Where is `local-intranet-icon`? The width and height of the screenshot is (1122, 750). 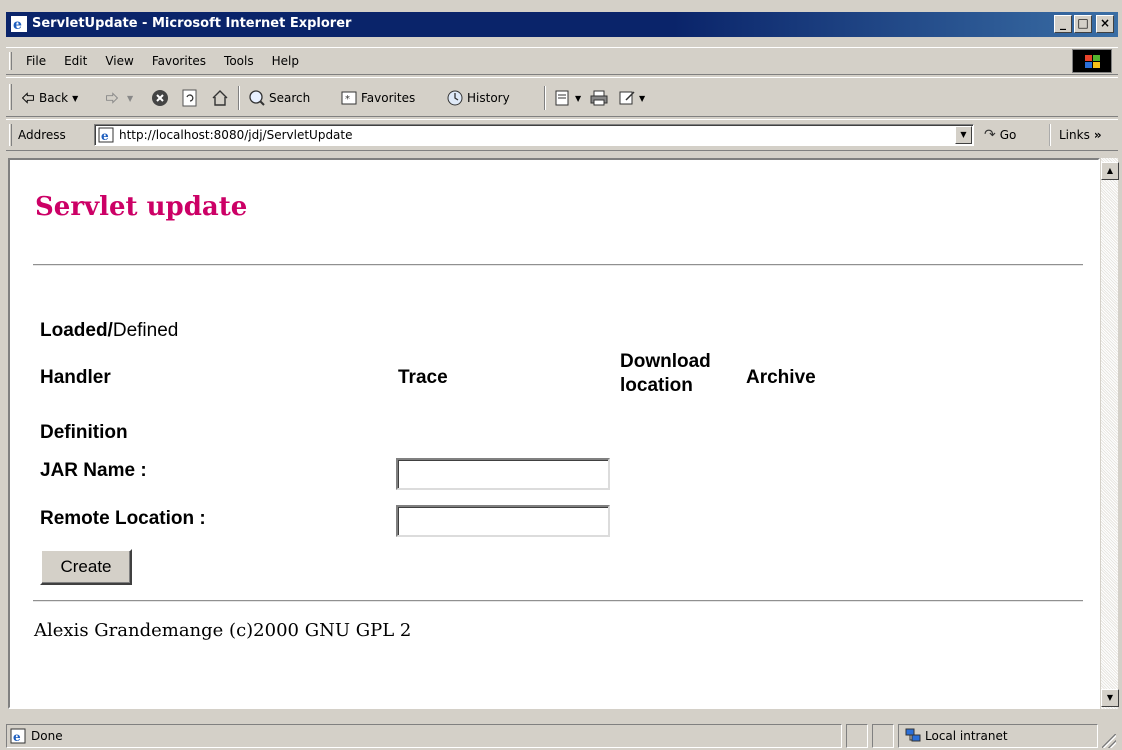
local-intranet-icon is located at coordinates (913, 735).